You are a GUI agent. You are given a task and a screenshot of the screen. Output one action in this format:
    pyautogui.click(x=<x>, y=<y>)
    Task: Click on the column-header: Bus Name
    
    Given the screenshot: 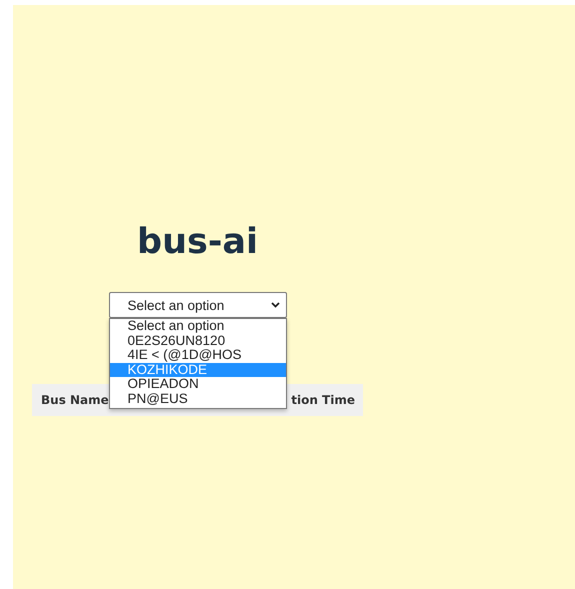 What is the action you would take?
    pyautogui.click(x=75, y=400)
    